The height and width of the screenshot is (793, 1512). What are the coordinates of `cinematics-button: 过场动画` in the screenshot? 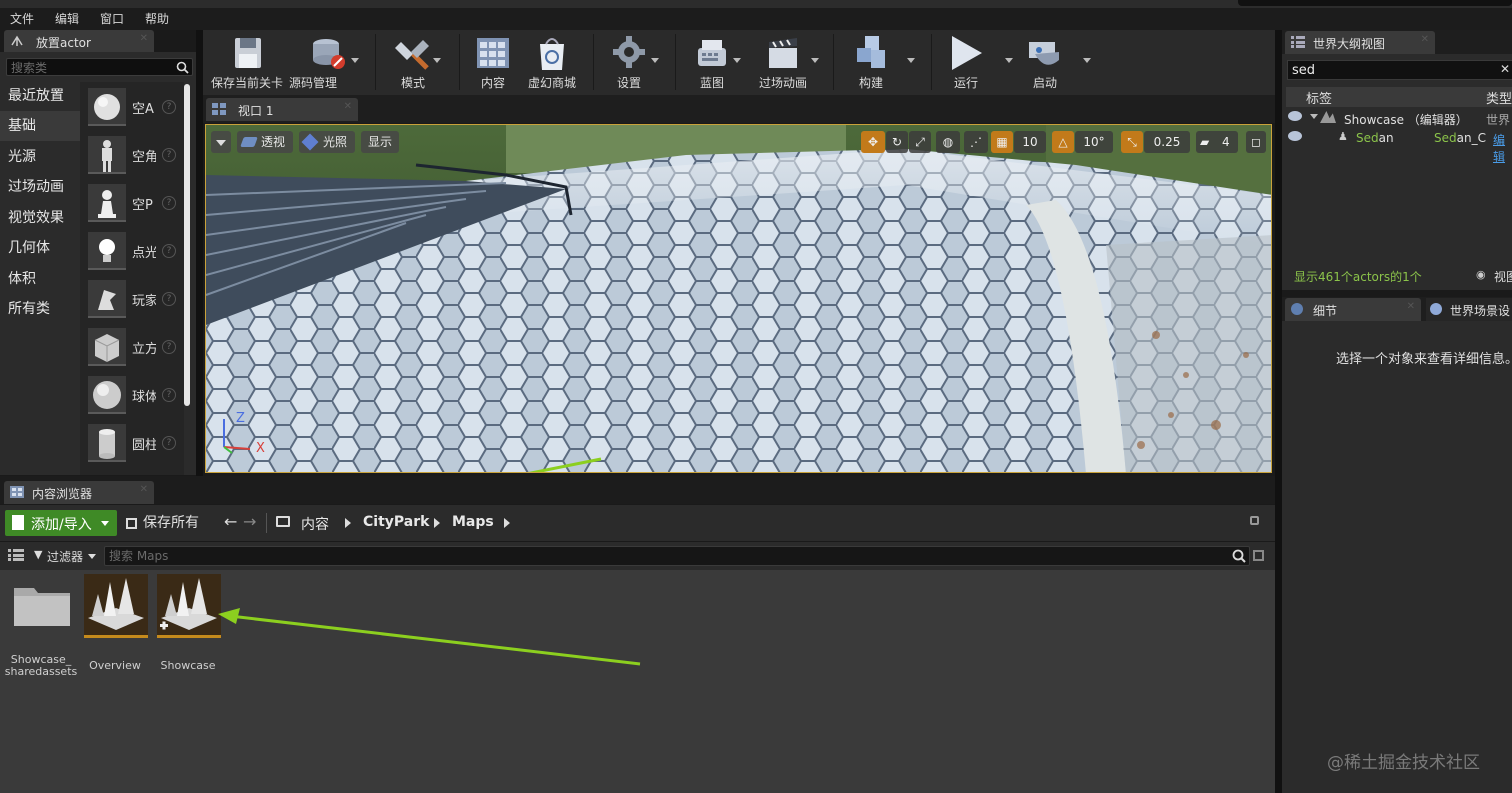 It's located at (787, 62).